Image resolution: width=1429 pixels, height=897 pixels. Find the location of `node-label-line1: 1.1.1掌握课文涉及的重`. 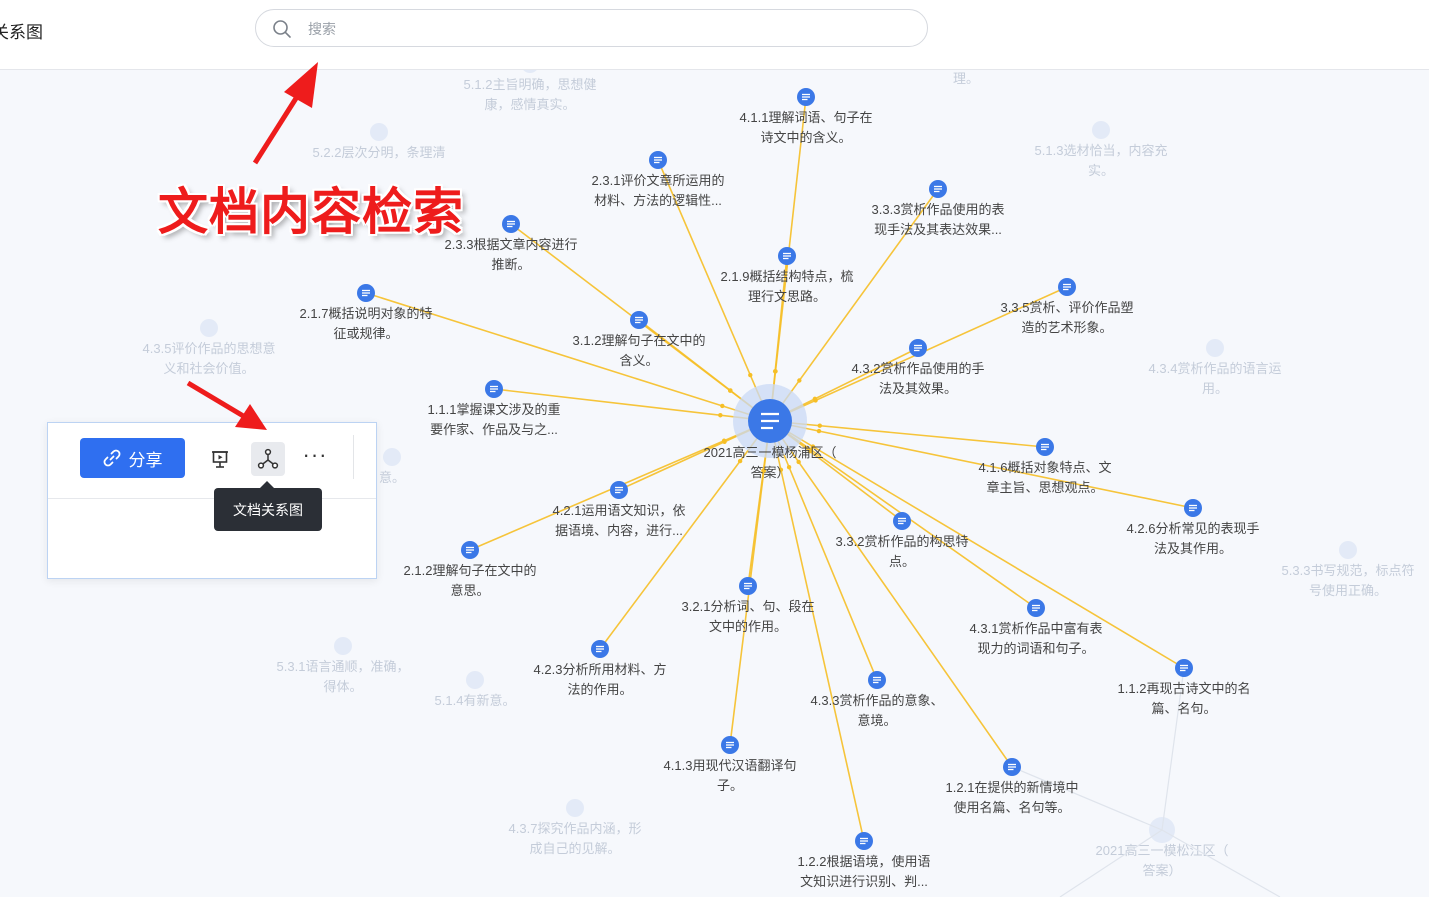

node-label-line1: 1.1.1掌握课文涉及的重 is located at coordinates (494, 409).